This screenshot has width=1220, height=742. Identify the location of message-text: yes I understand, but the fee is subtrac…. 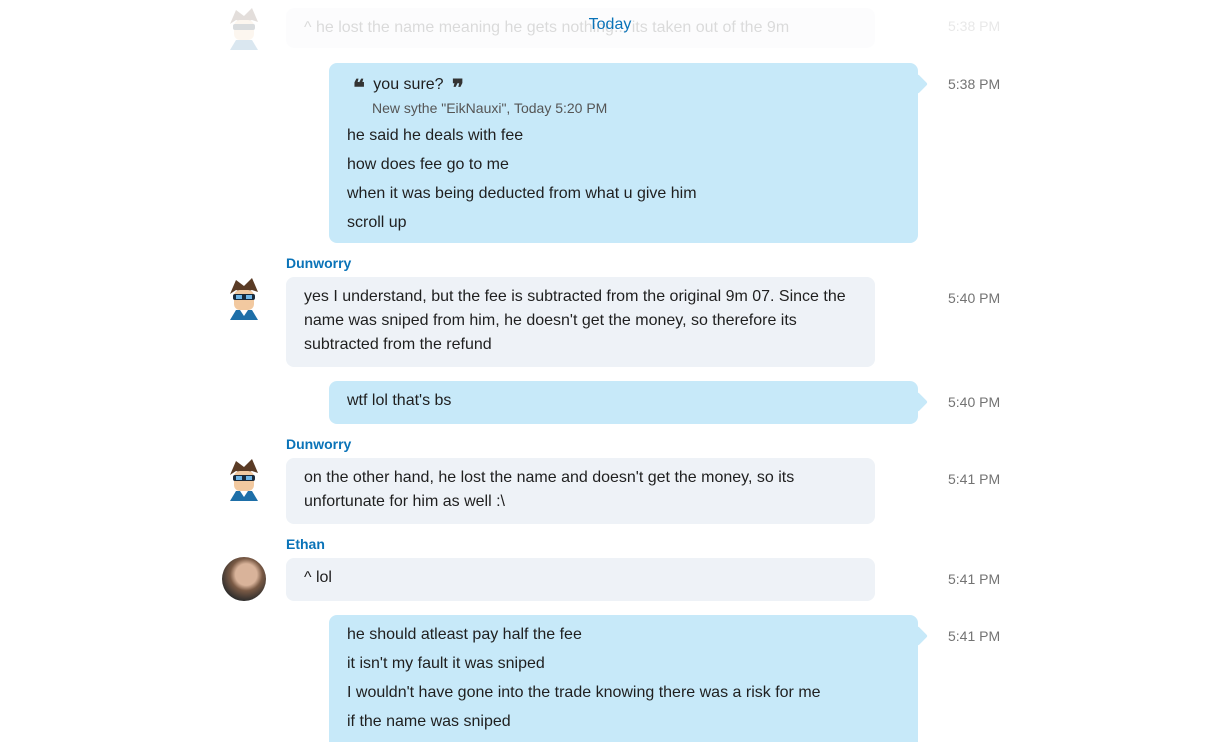
(575, 320).